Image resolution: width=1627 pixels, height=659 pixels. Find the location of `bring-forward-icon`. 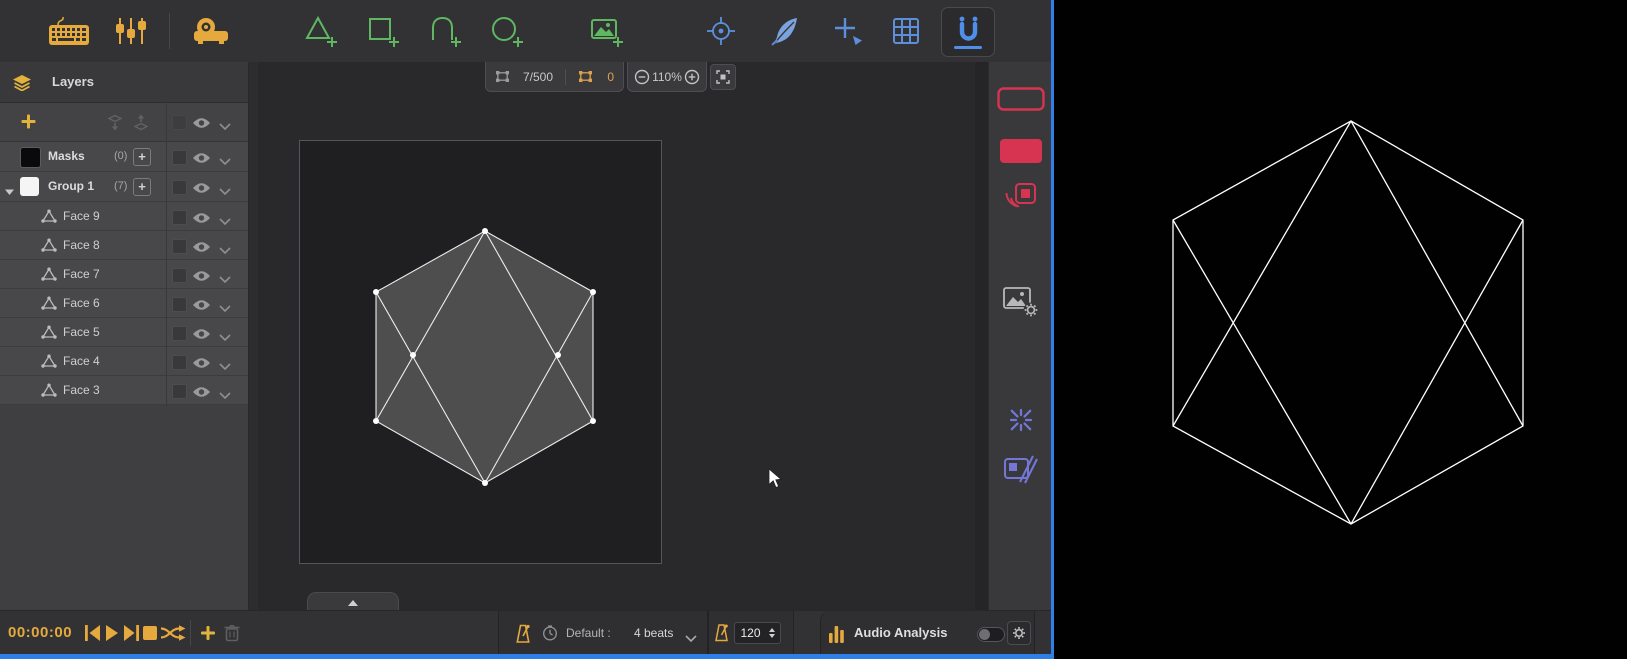

bring-forward-icon is located at coordinates (141, 125).